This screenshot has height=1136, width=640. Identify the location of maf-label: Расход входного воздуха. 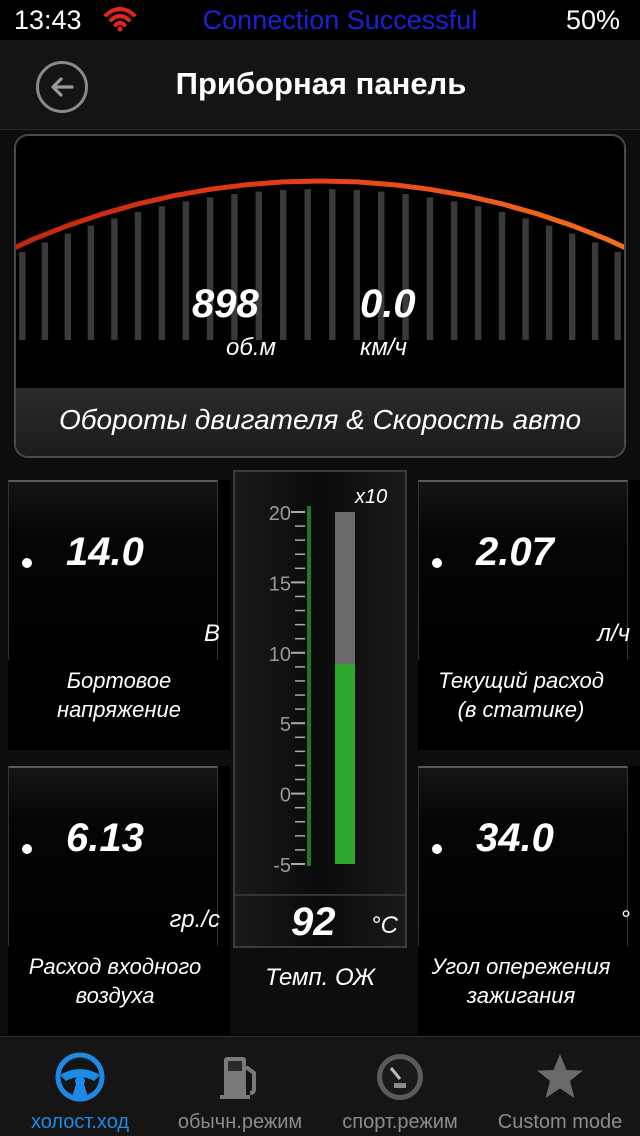
(115, 981).